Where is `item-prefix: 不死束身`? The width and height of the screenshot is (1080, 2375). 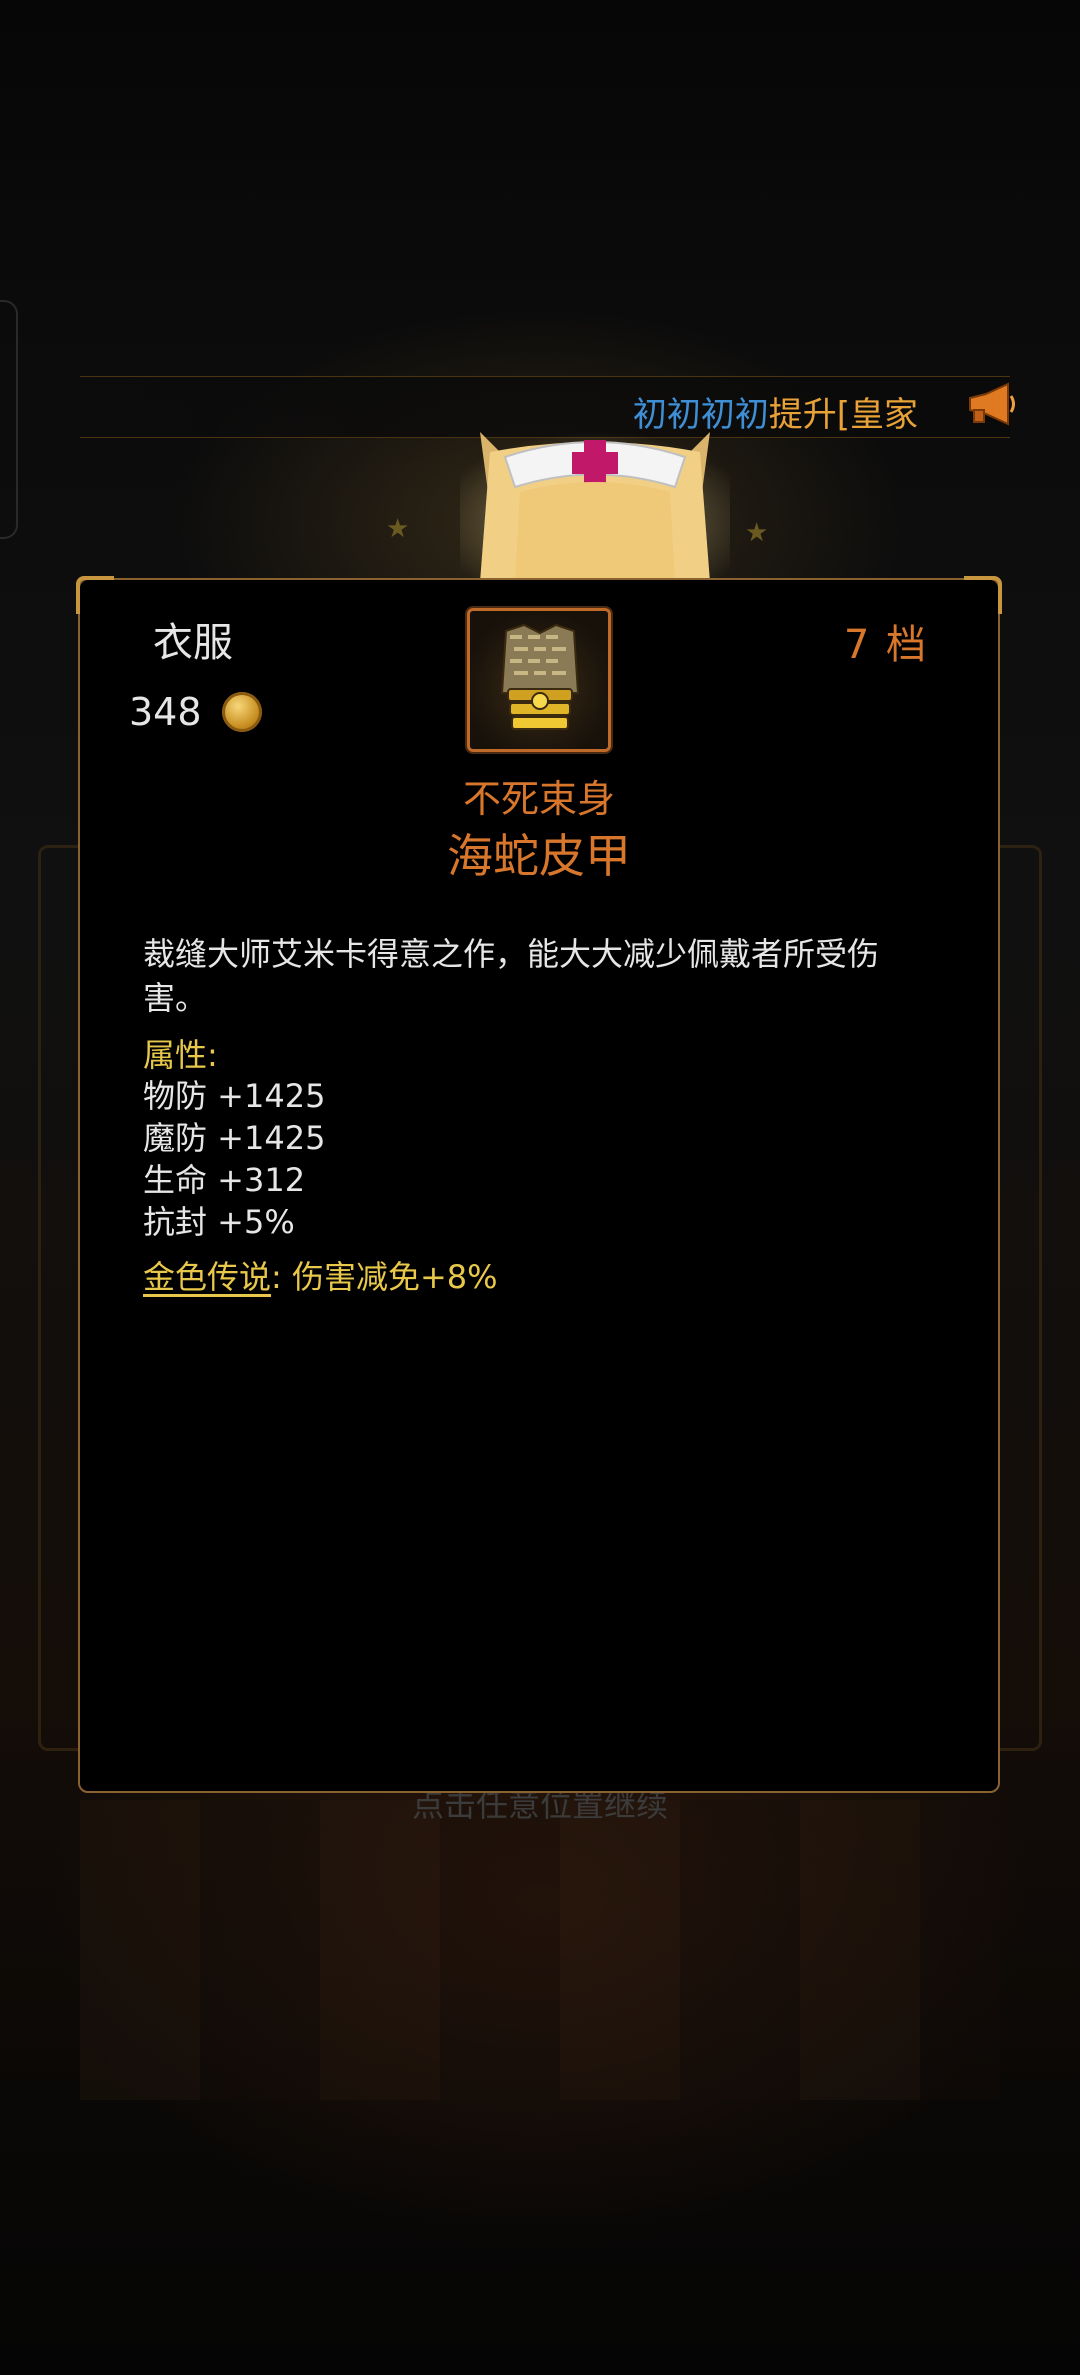
item-prefix: 不死束身 is located at coordinates (538, 799).